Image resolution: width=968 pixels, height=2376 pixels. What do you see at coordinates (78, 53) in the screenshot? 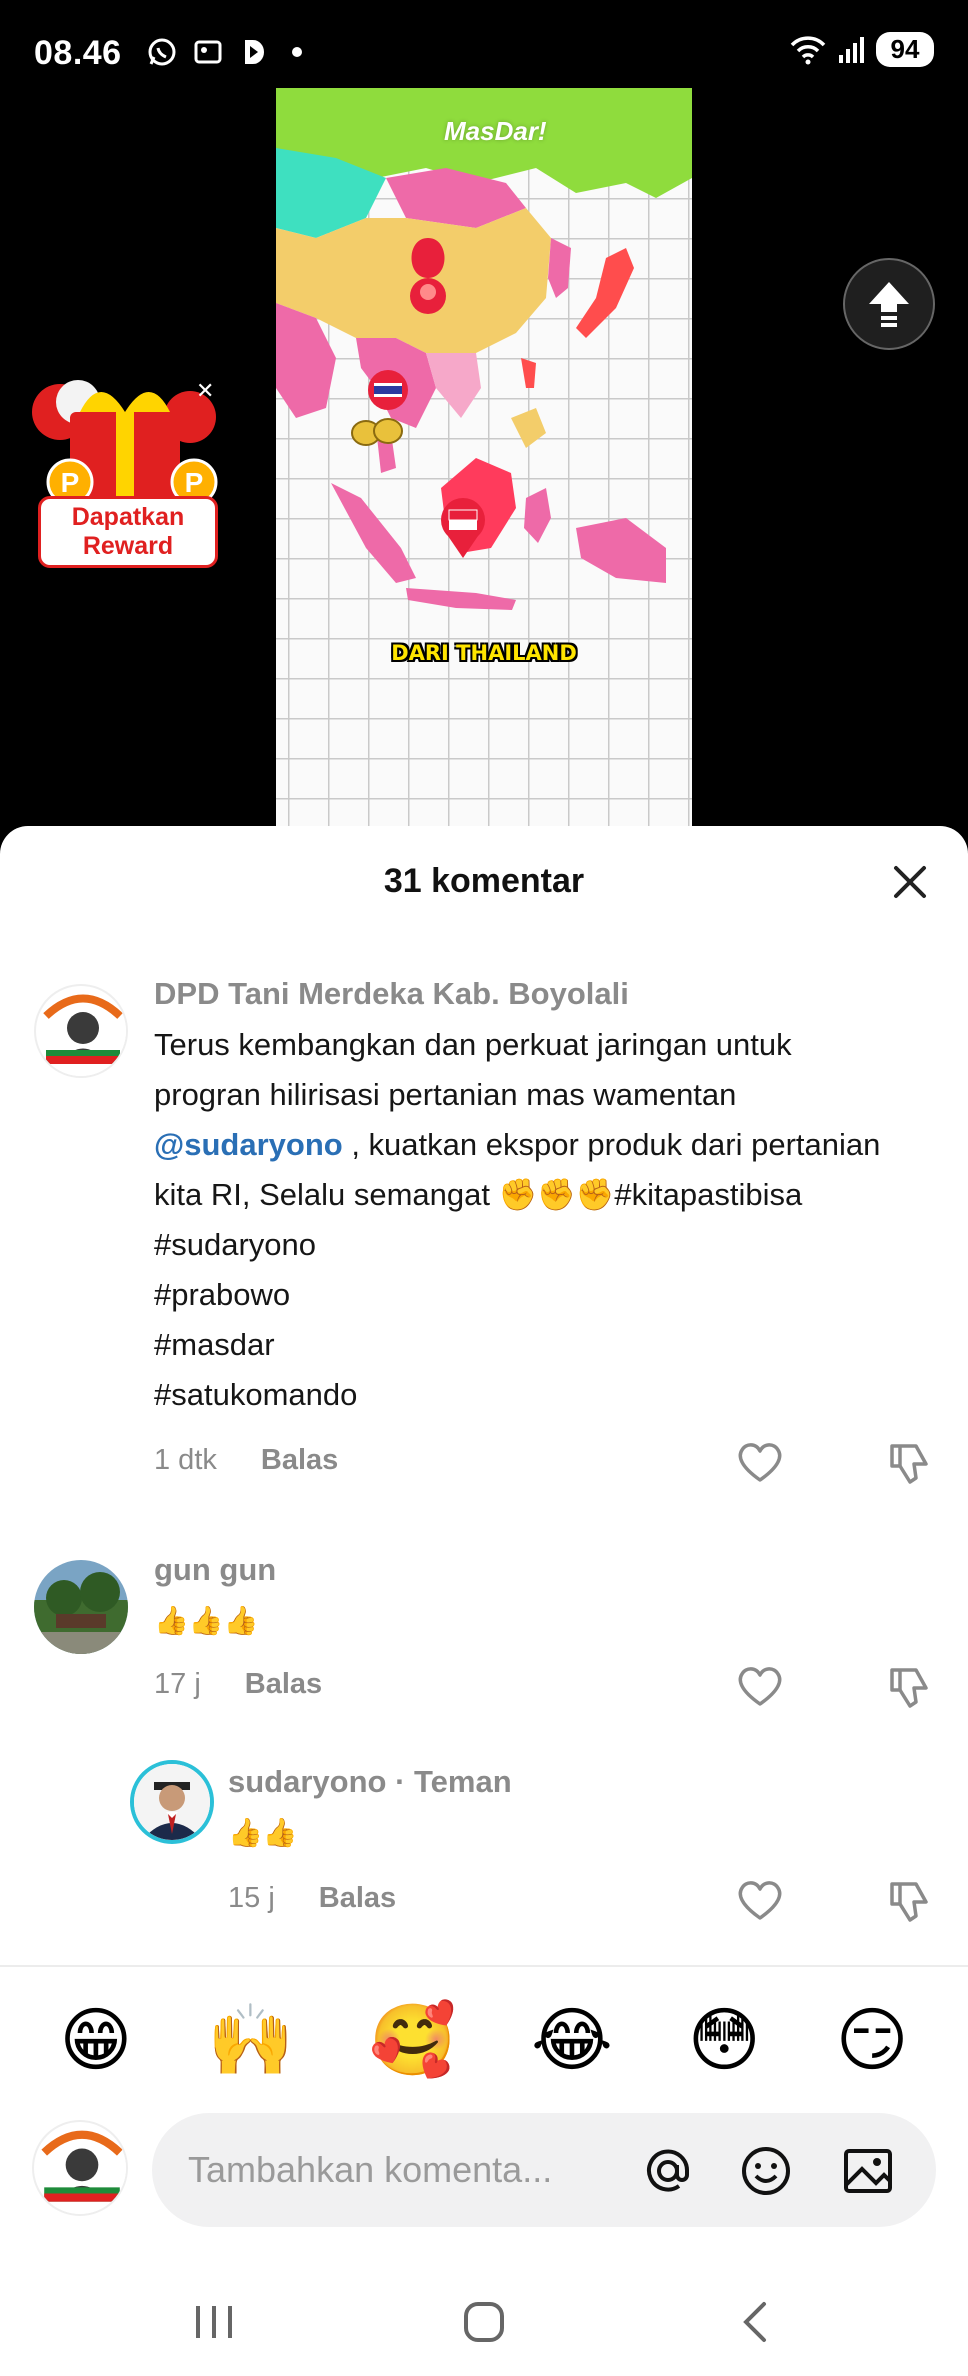
I see `status-time: 08.46` at bounding box center [78, 53].